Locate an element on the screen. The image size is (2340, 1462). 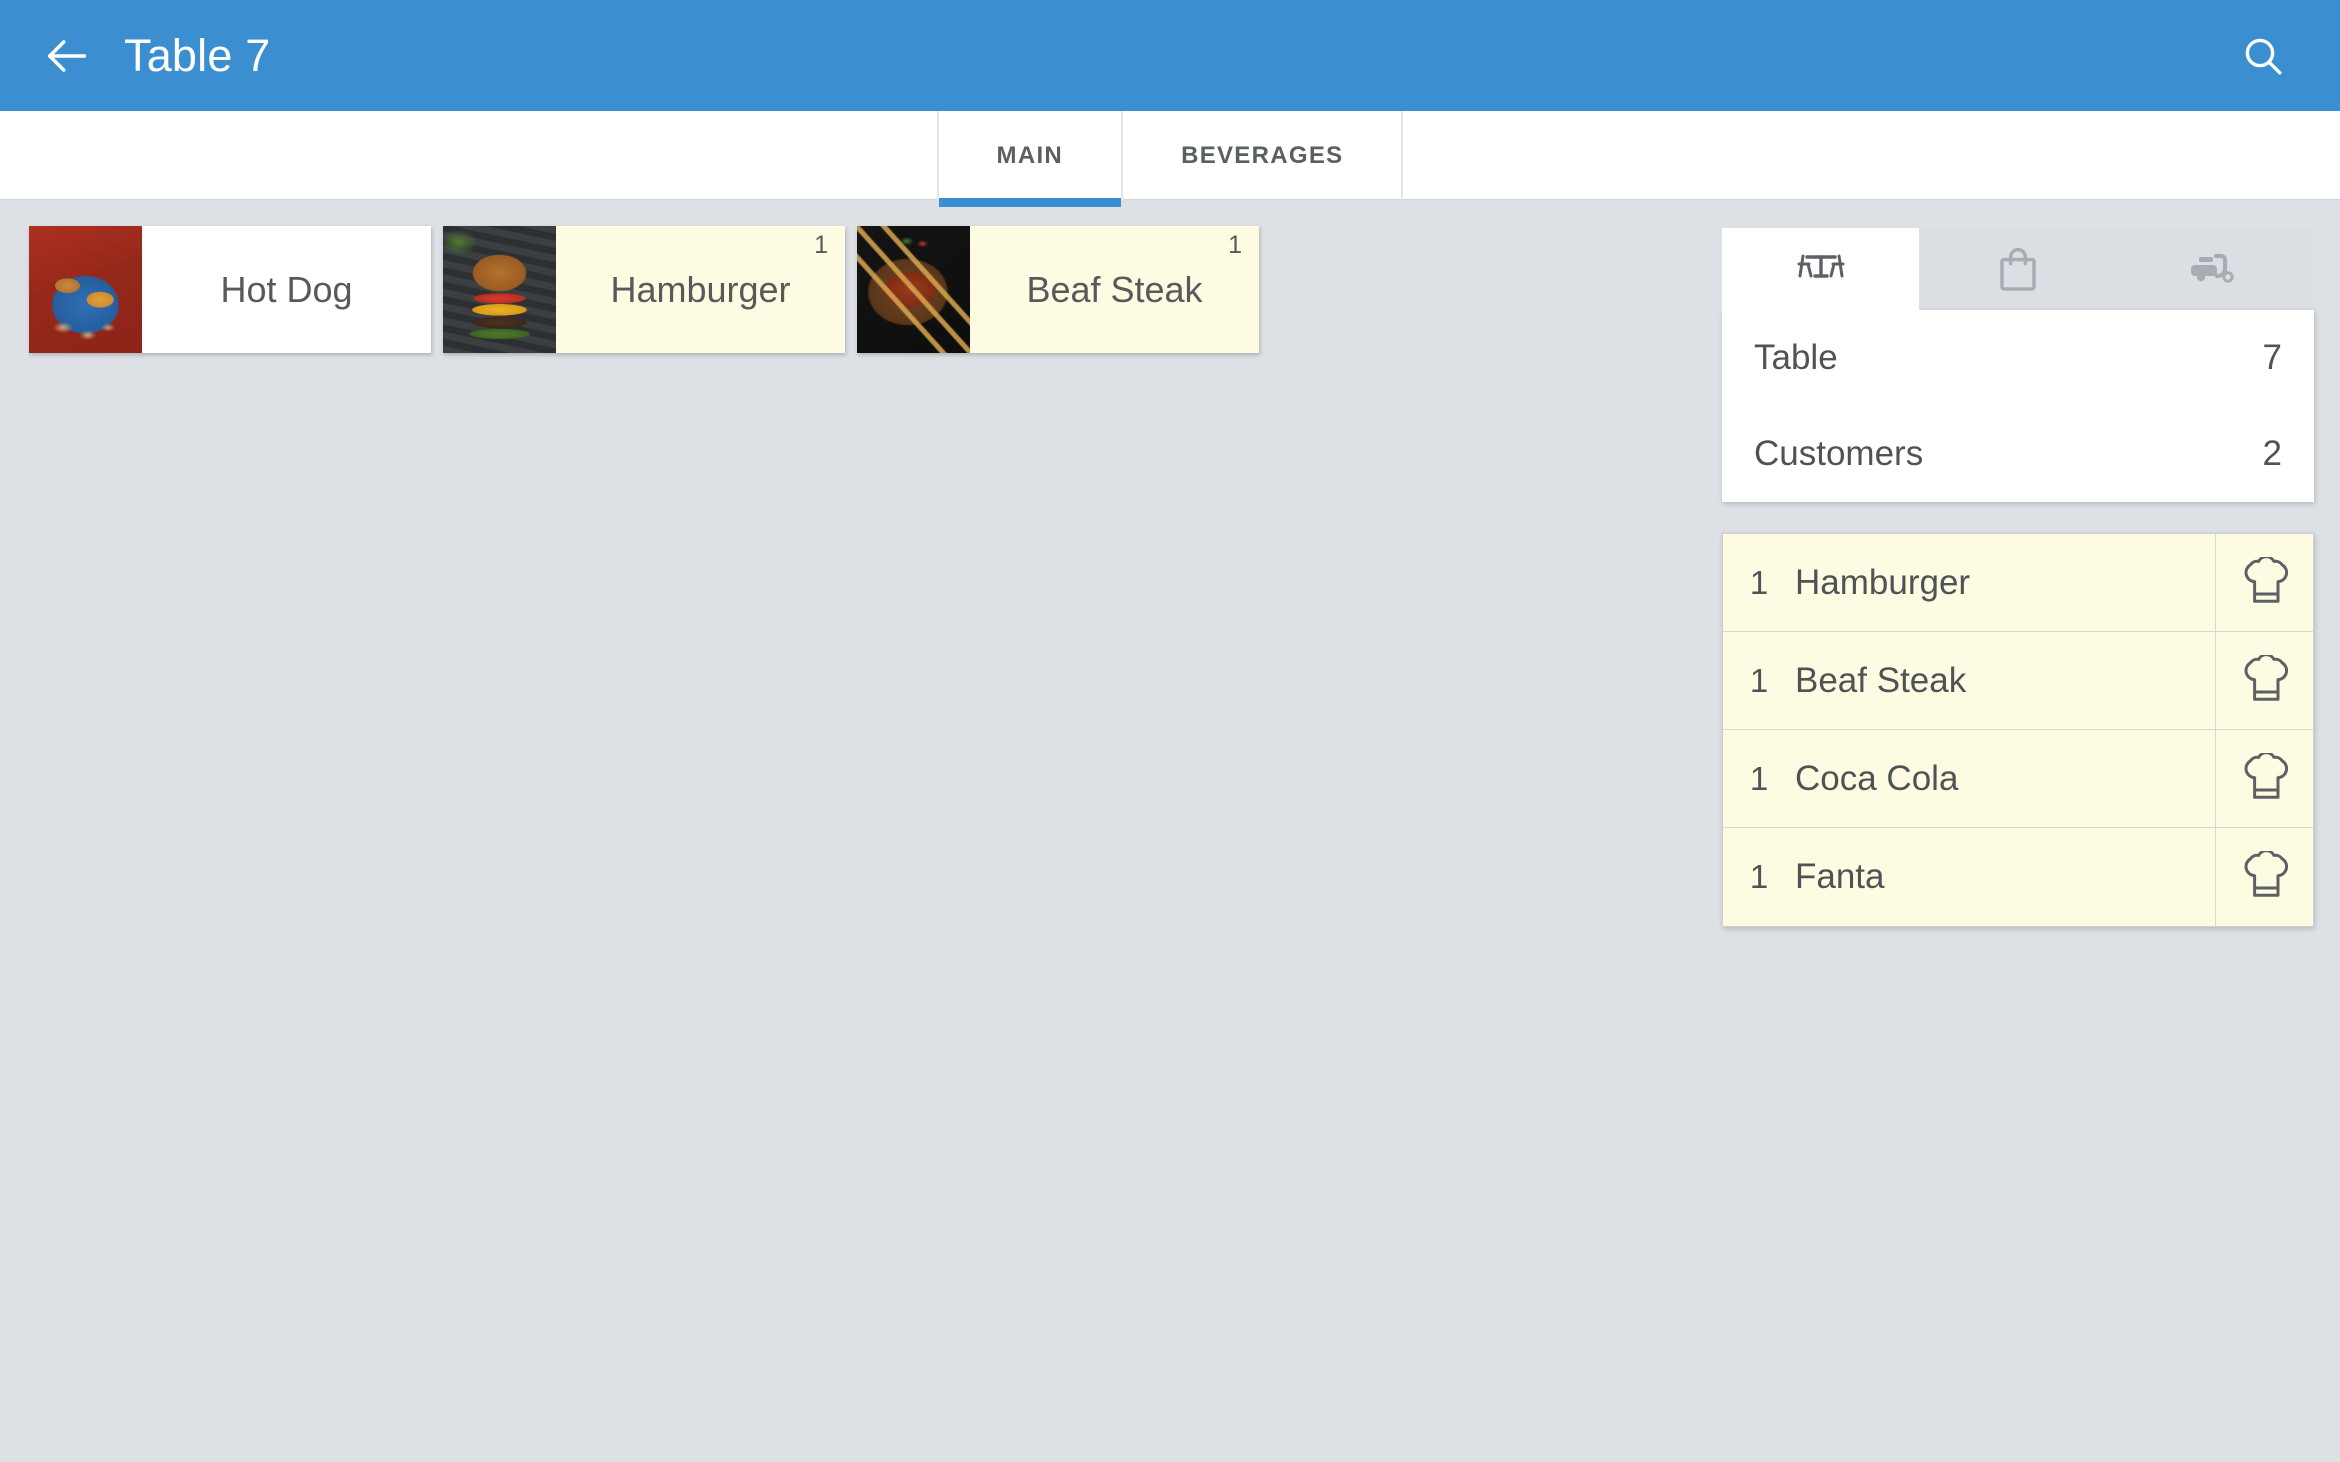
product-card-hot-dog: Hot Dog is located at coordinates (230, 289).